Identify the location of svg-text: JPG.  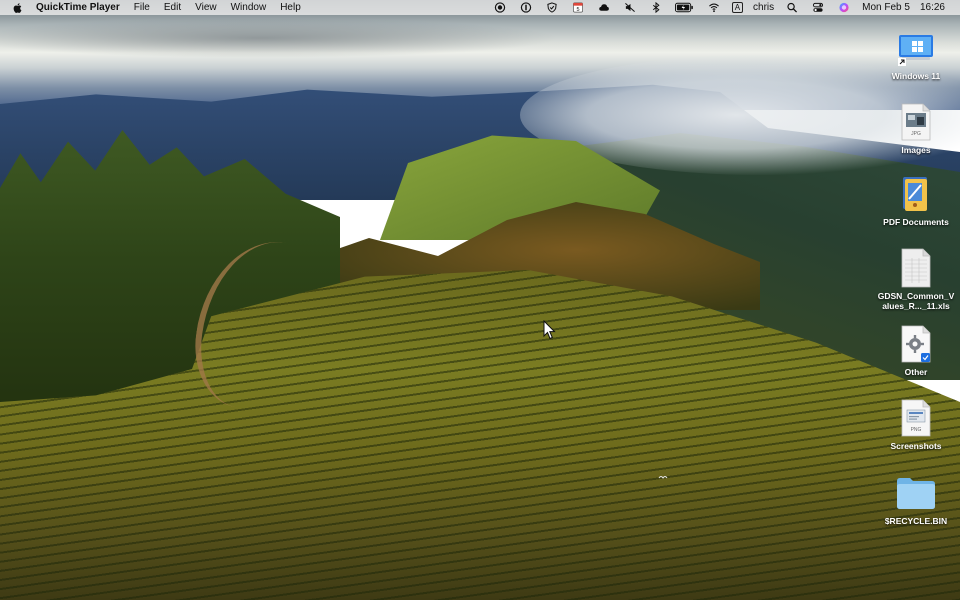
(916, 134).